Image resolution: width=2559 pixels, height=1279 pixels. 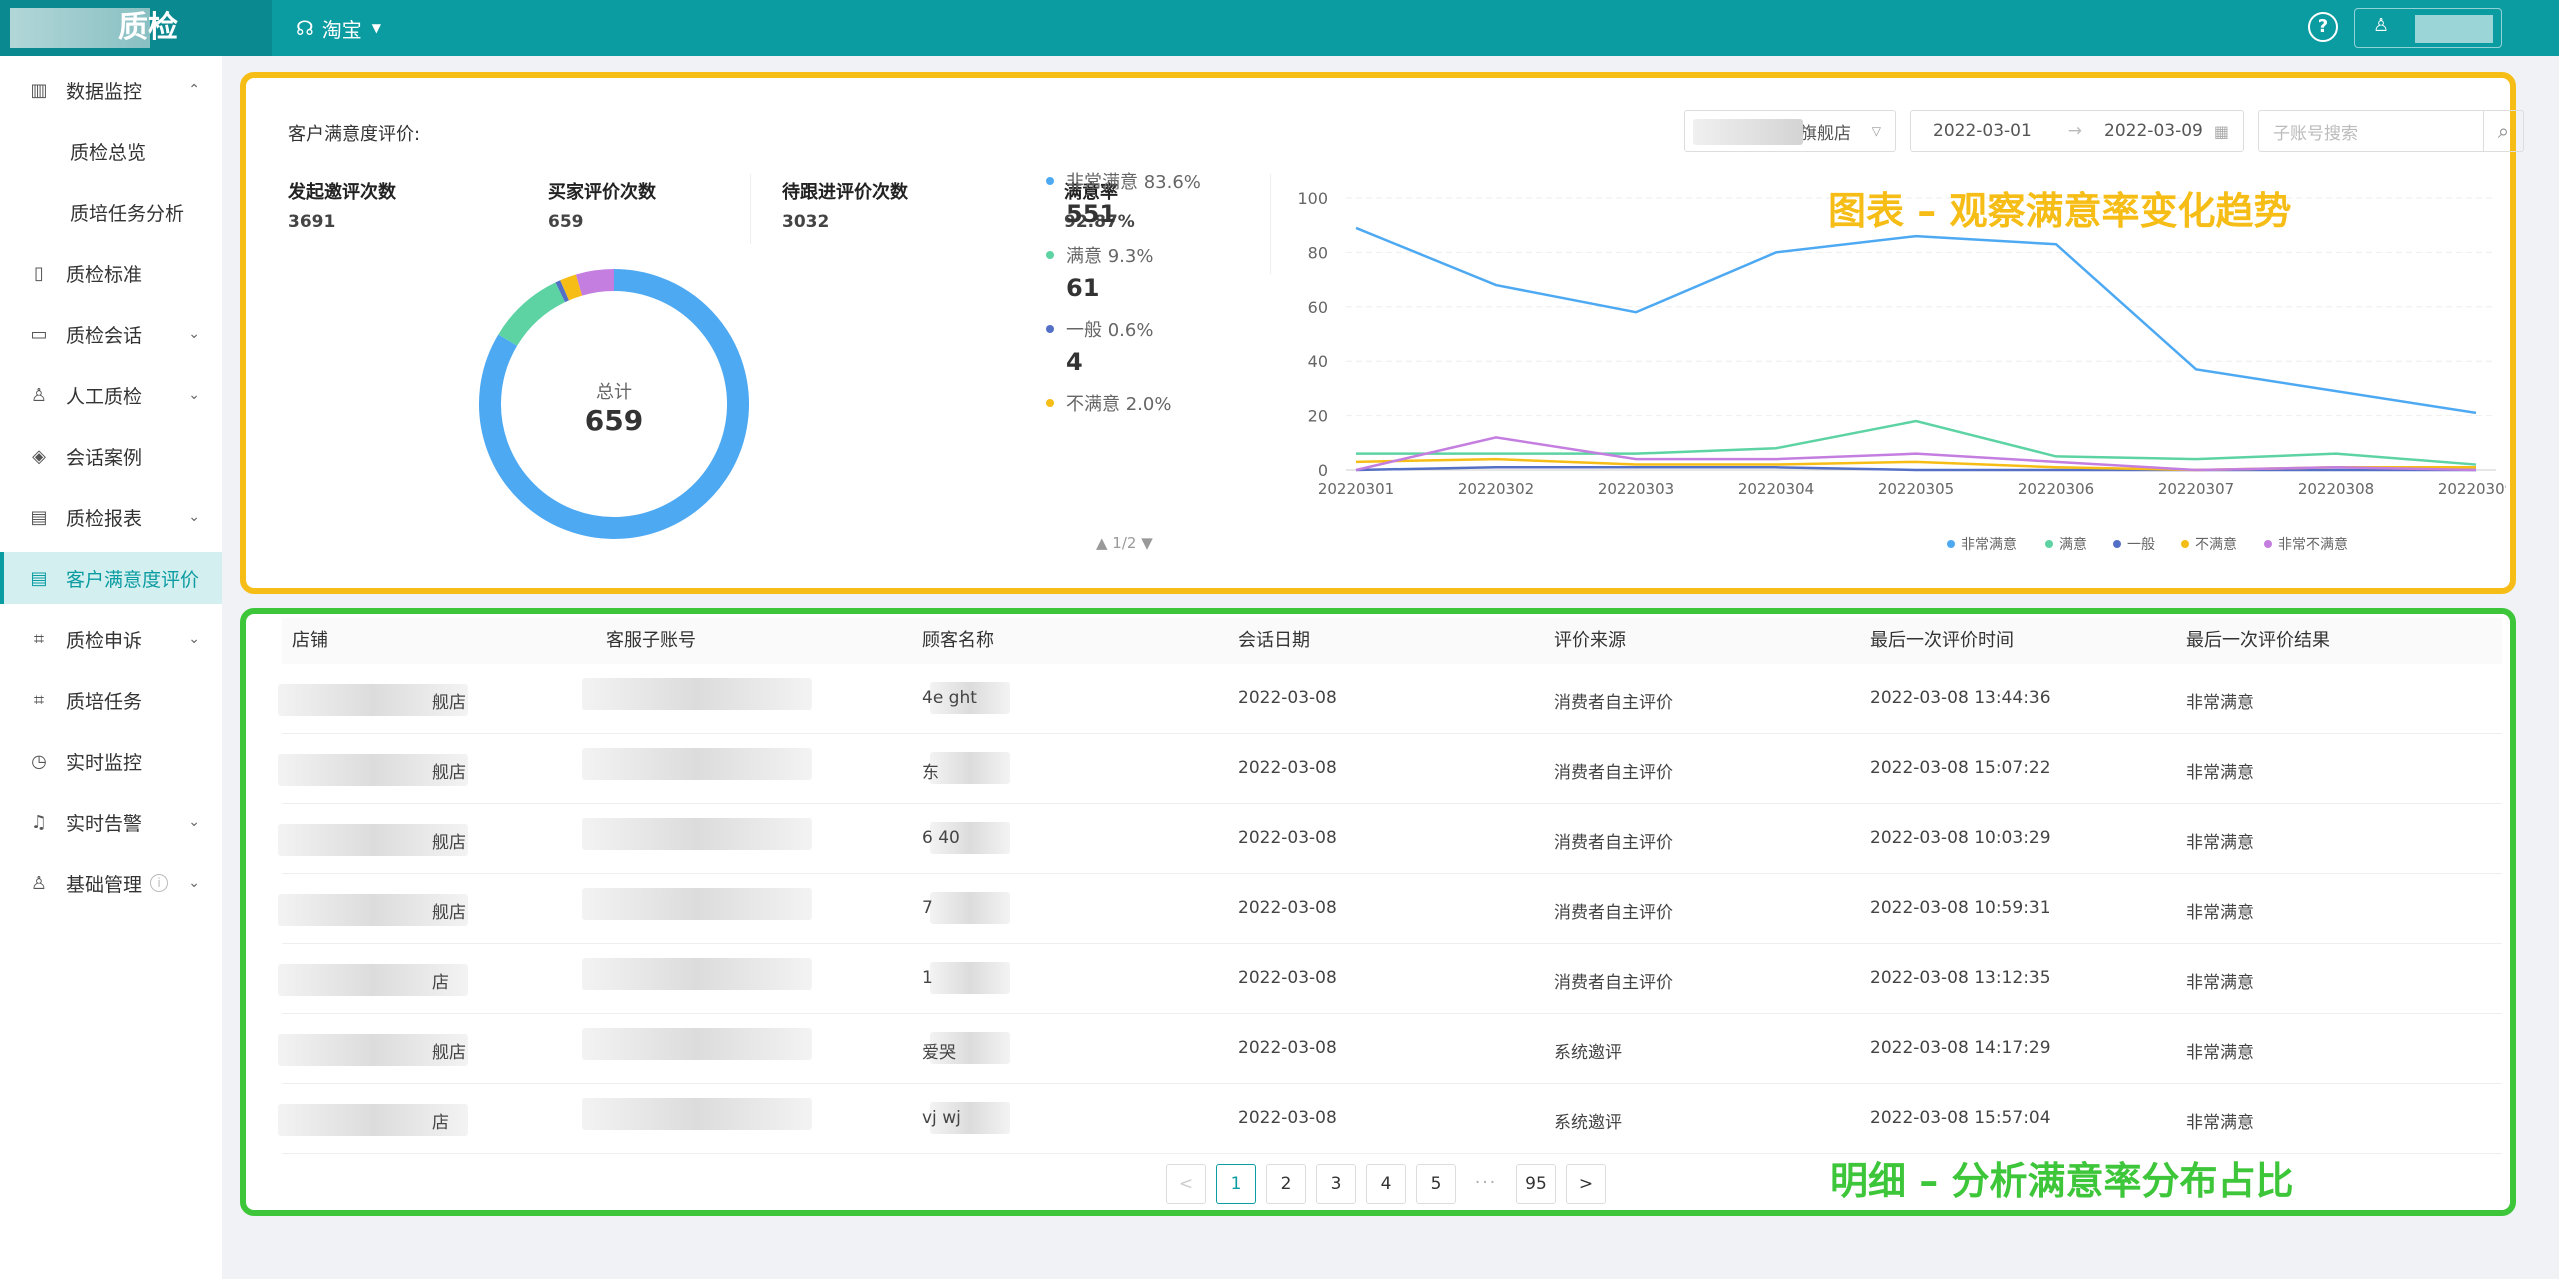 What do you see at coordinates (1960, 698) in the screenshot?
I see `cell-time: 2022-03-08 13:44:36` at bounding box center [1960, 698].